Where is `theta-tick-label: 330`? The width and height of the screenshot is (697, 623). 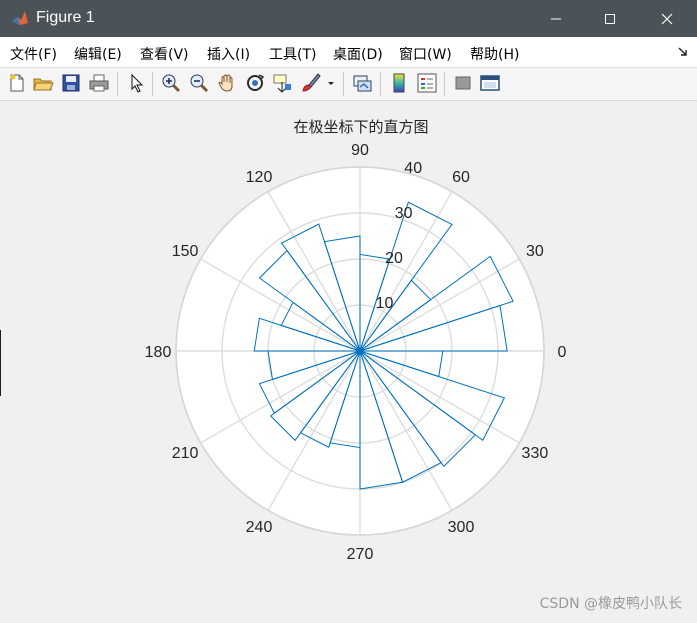
theta-tick-label: 330 is located at coordinates (535, 453).